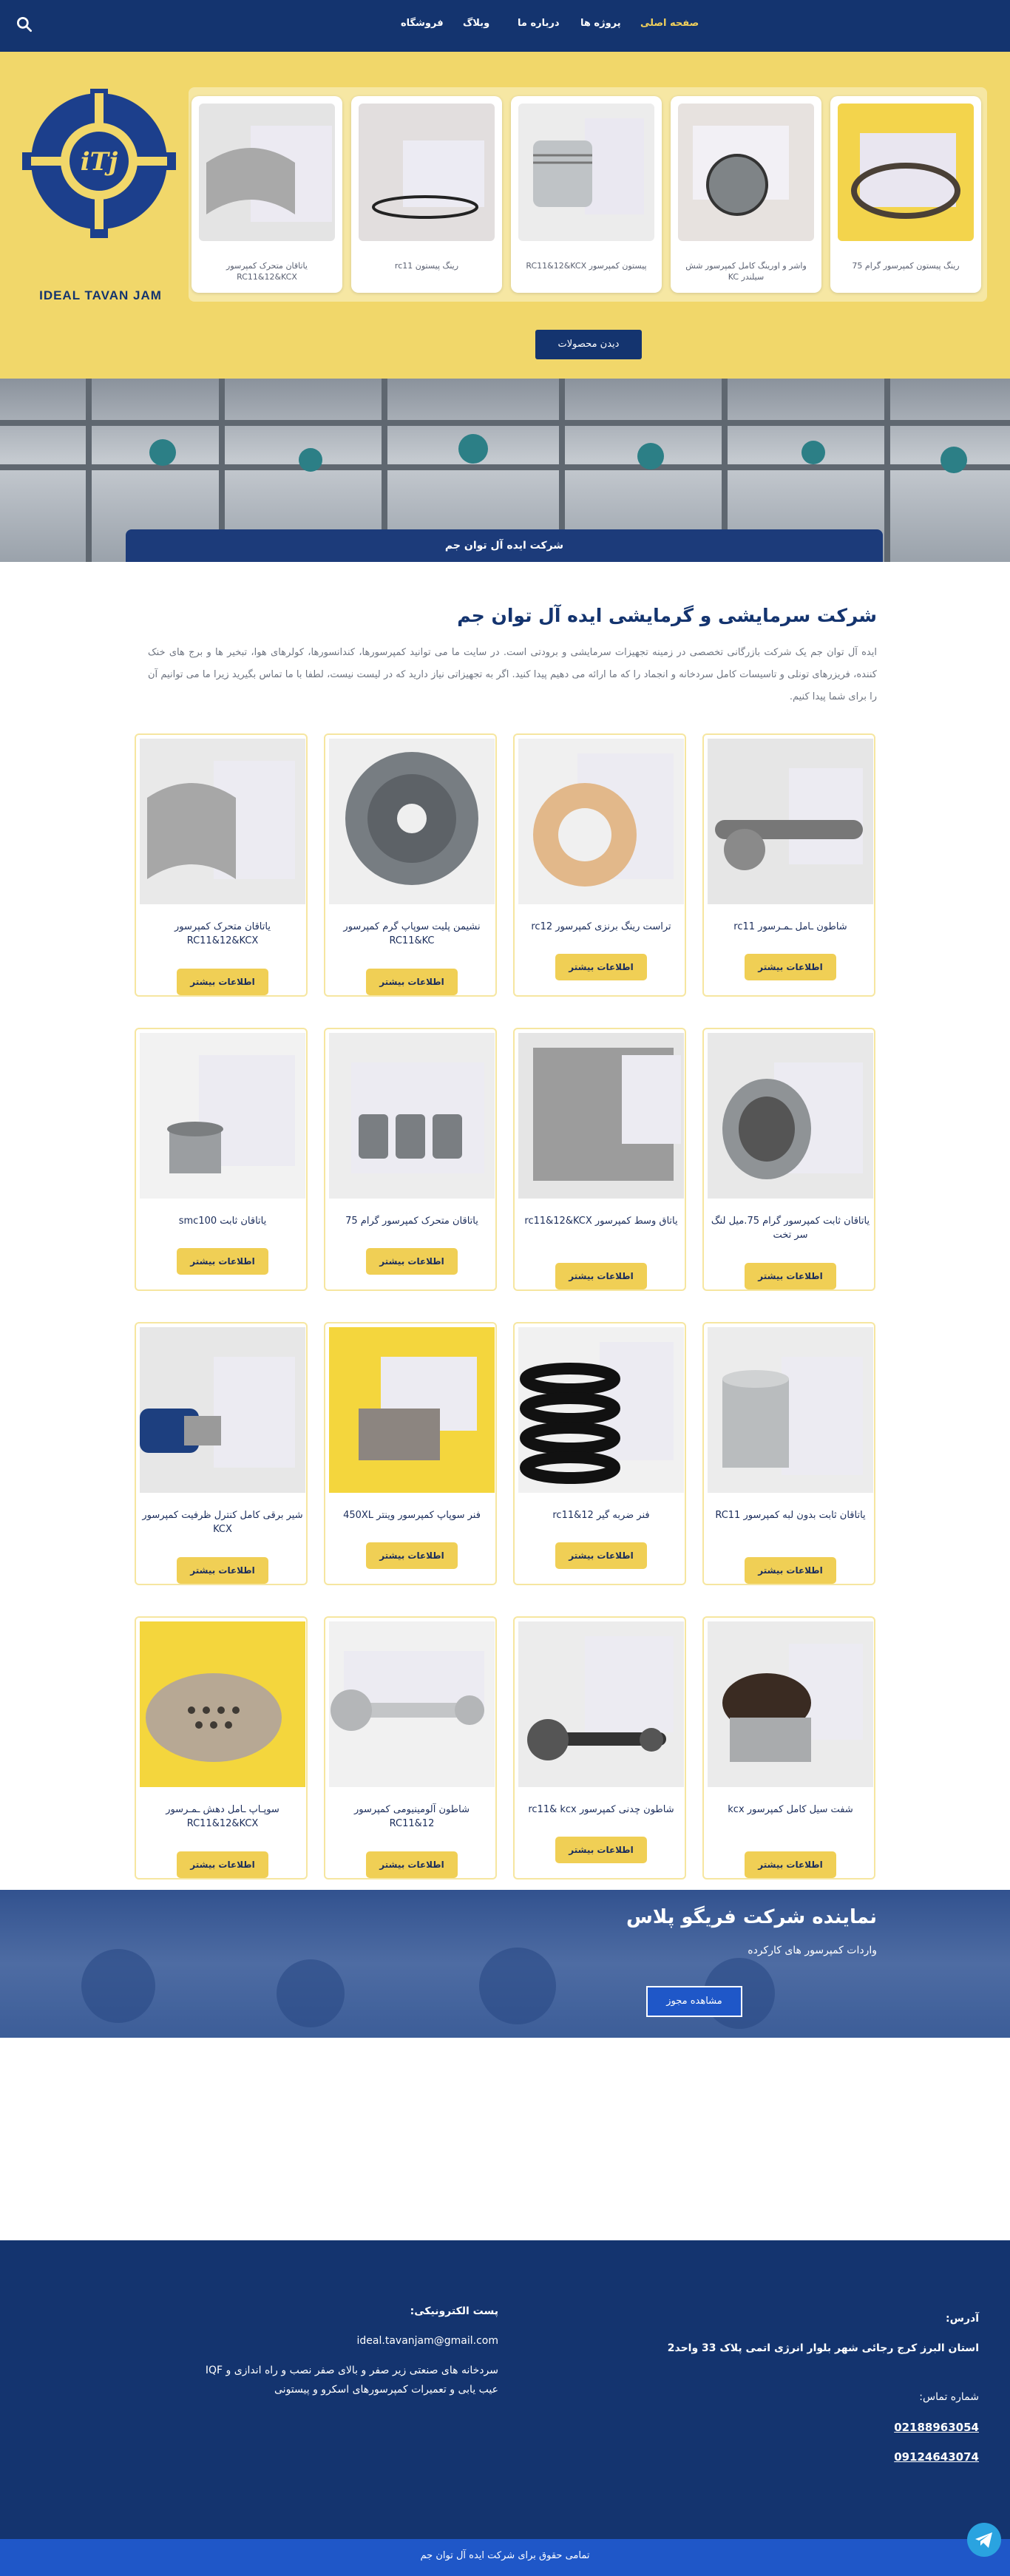  Describe the element at coordinates (505, 545) in the screenshot. I see `banner-caption: شرکت ایده آل توان جم` at that location.